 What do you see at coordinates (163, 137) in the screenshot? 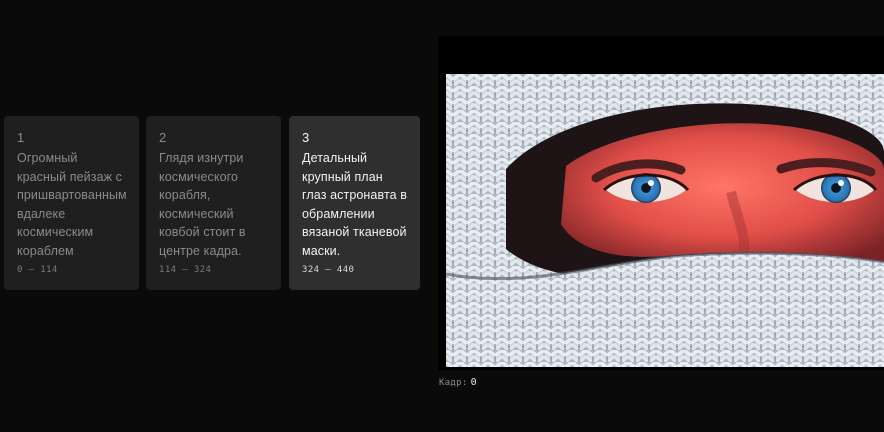
I see `shot-number: 2` at bounding box center [163, 137].